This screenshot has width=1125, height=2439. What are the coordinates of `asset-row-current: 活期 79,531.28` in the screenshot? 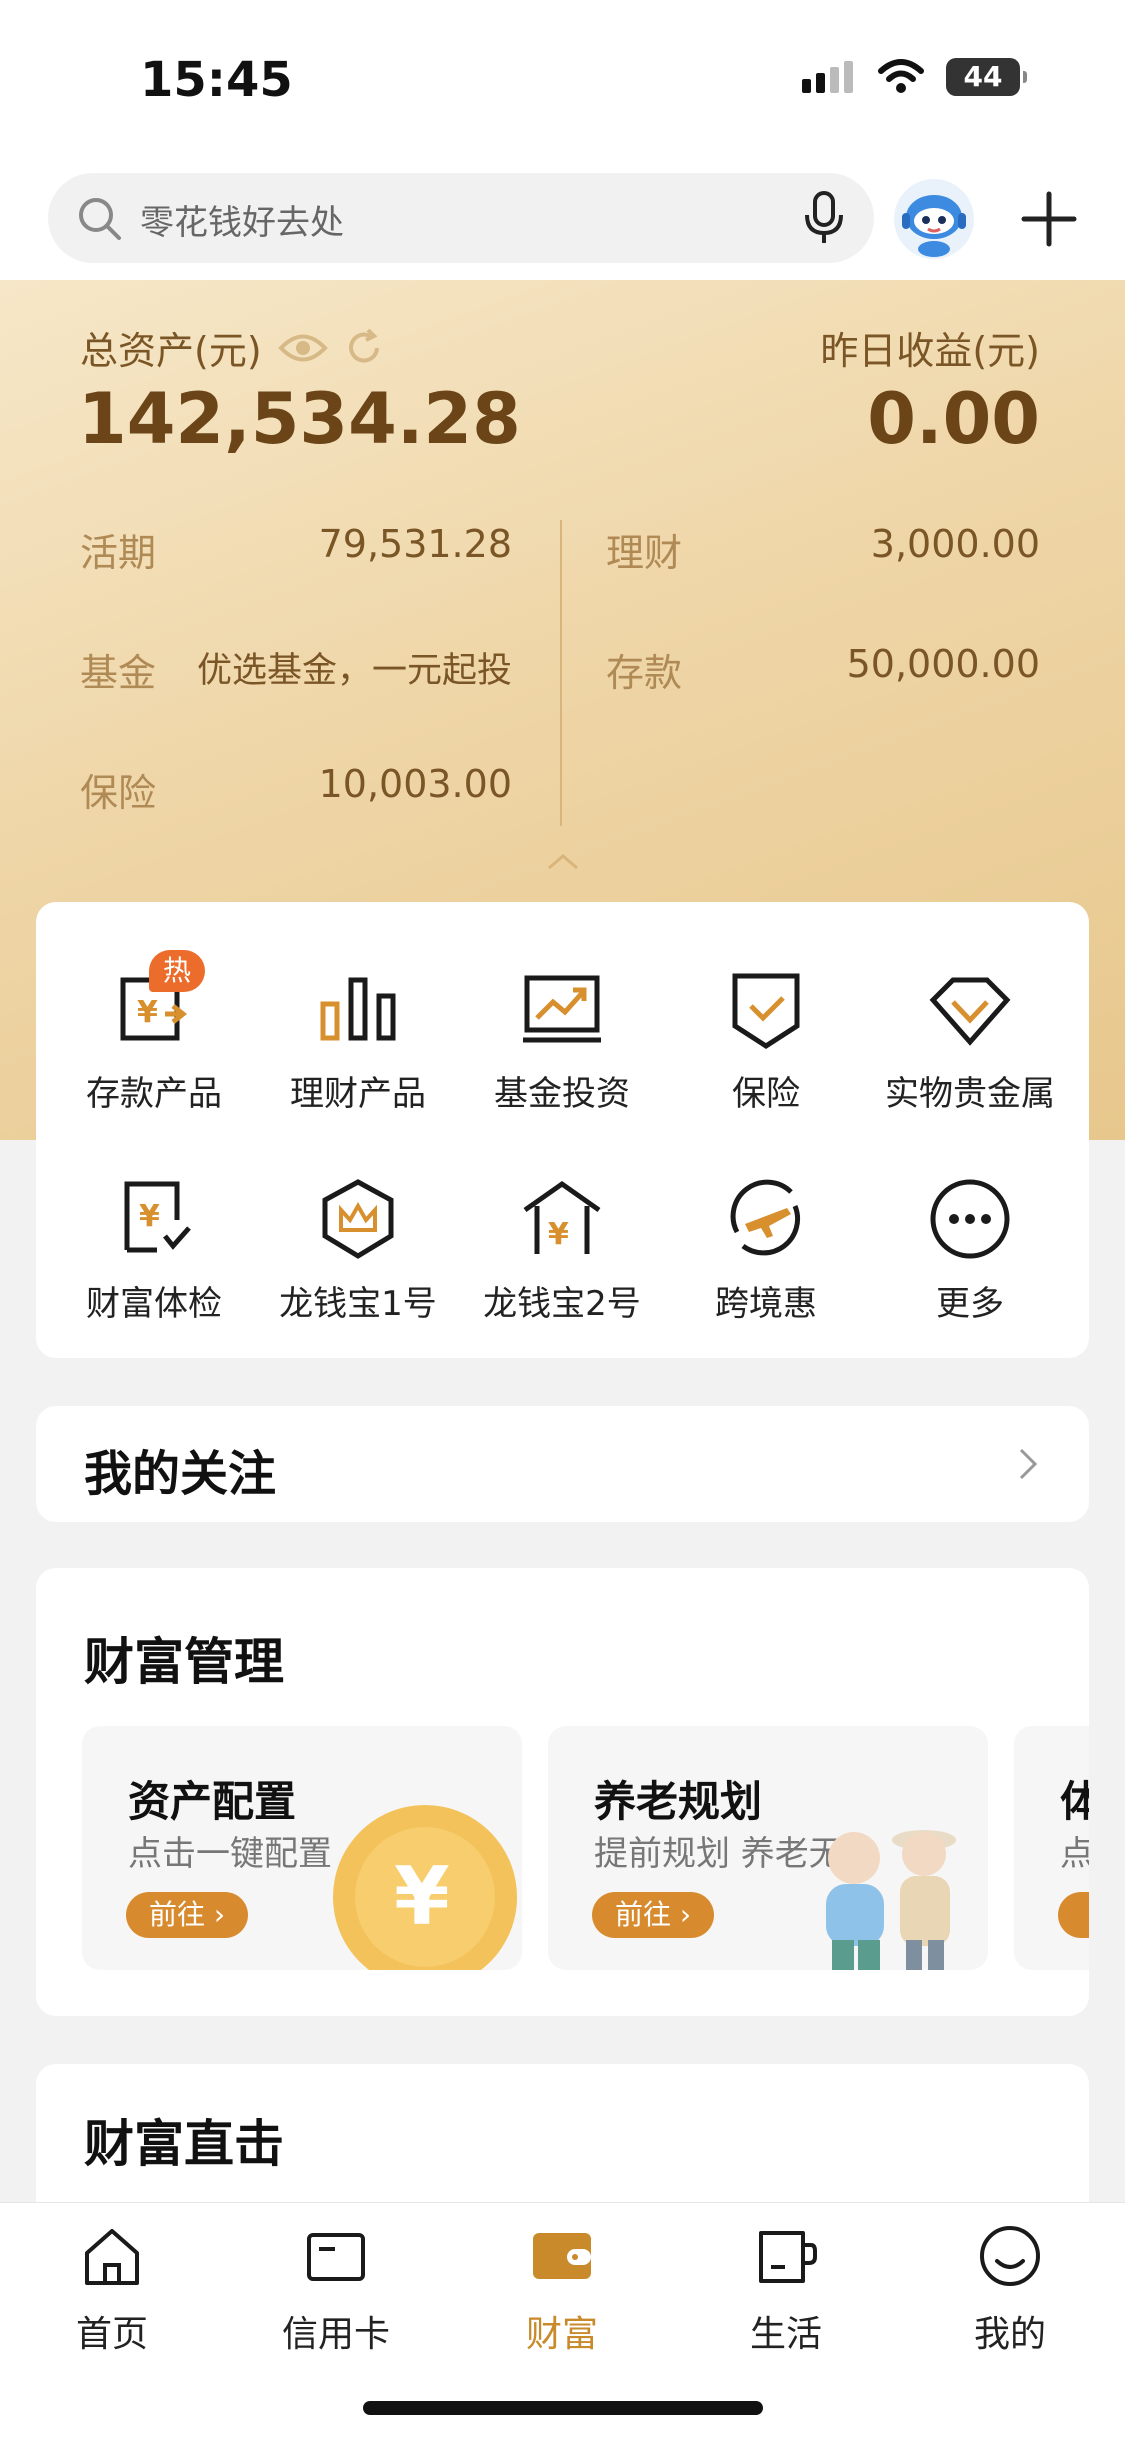 It's located at (296, 549).